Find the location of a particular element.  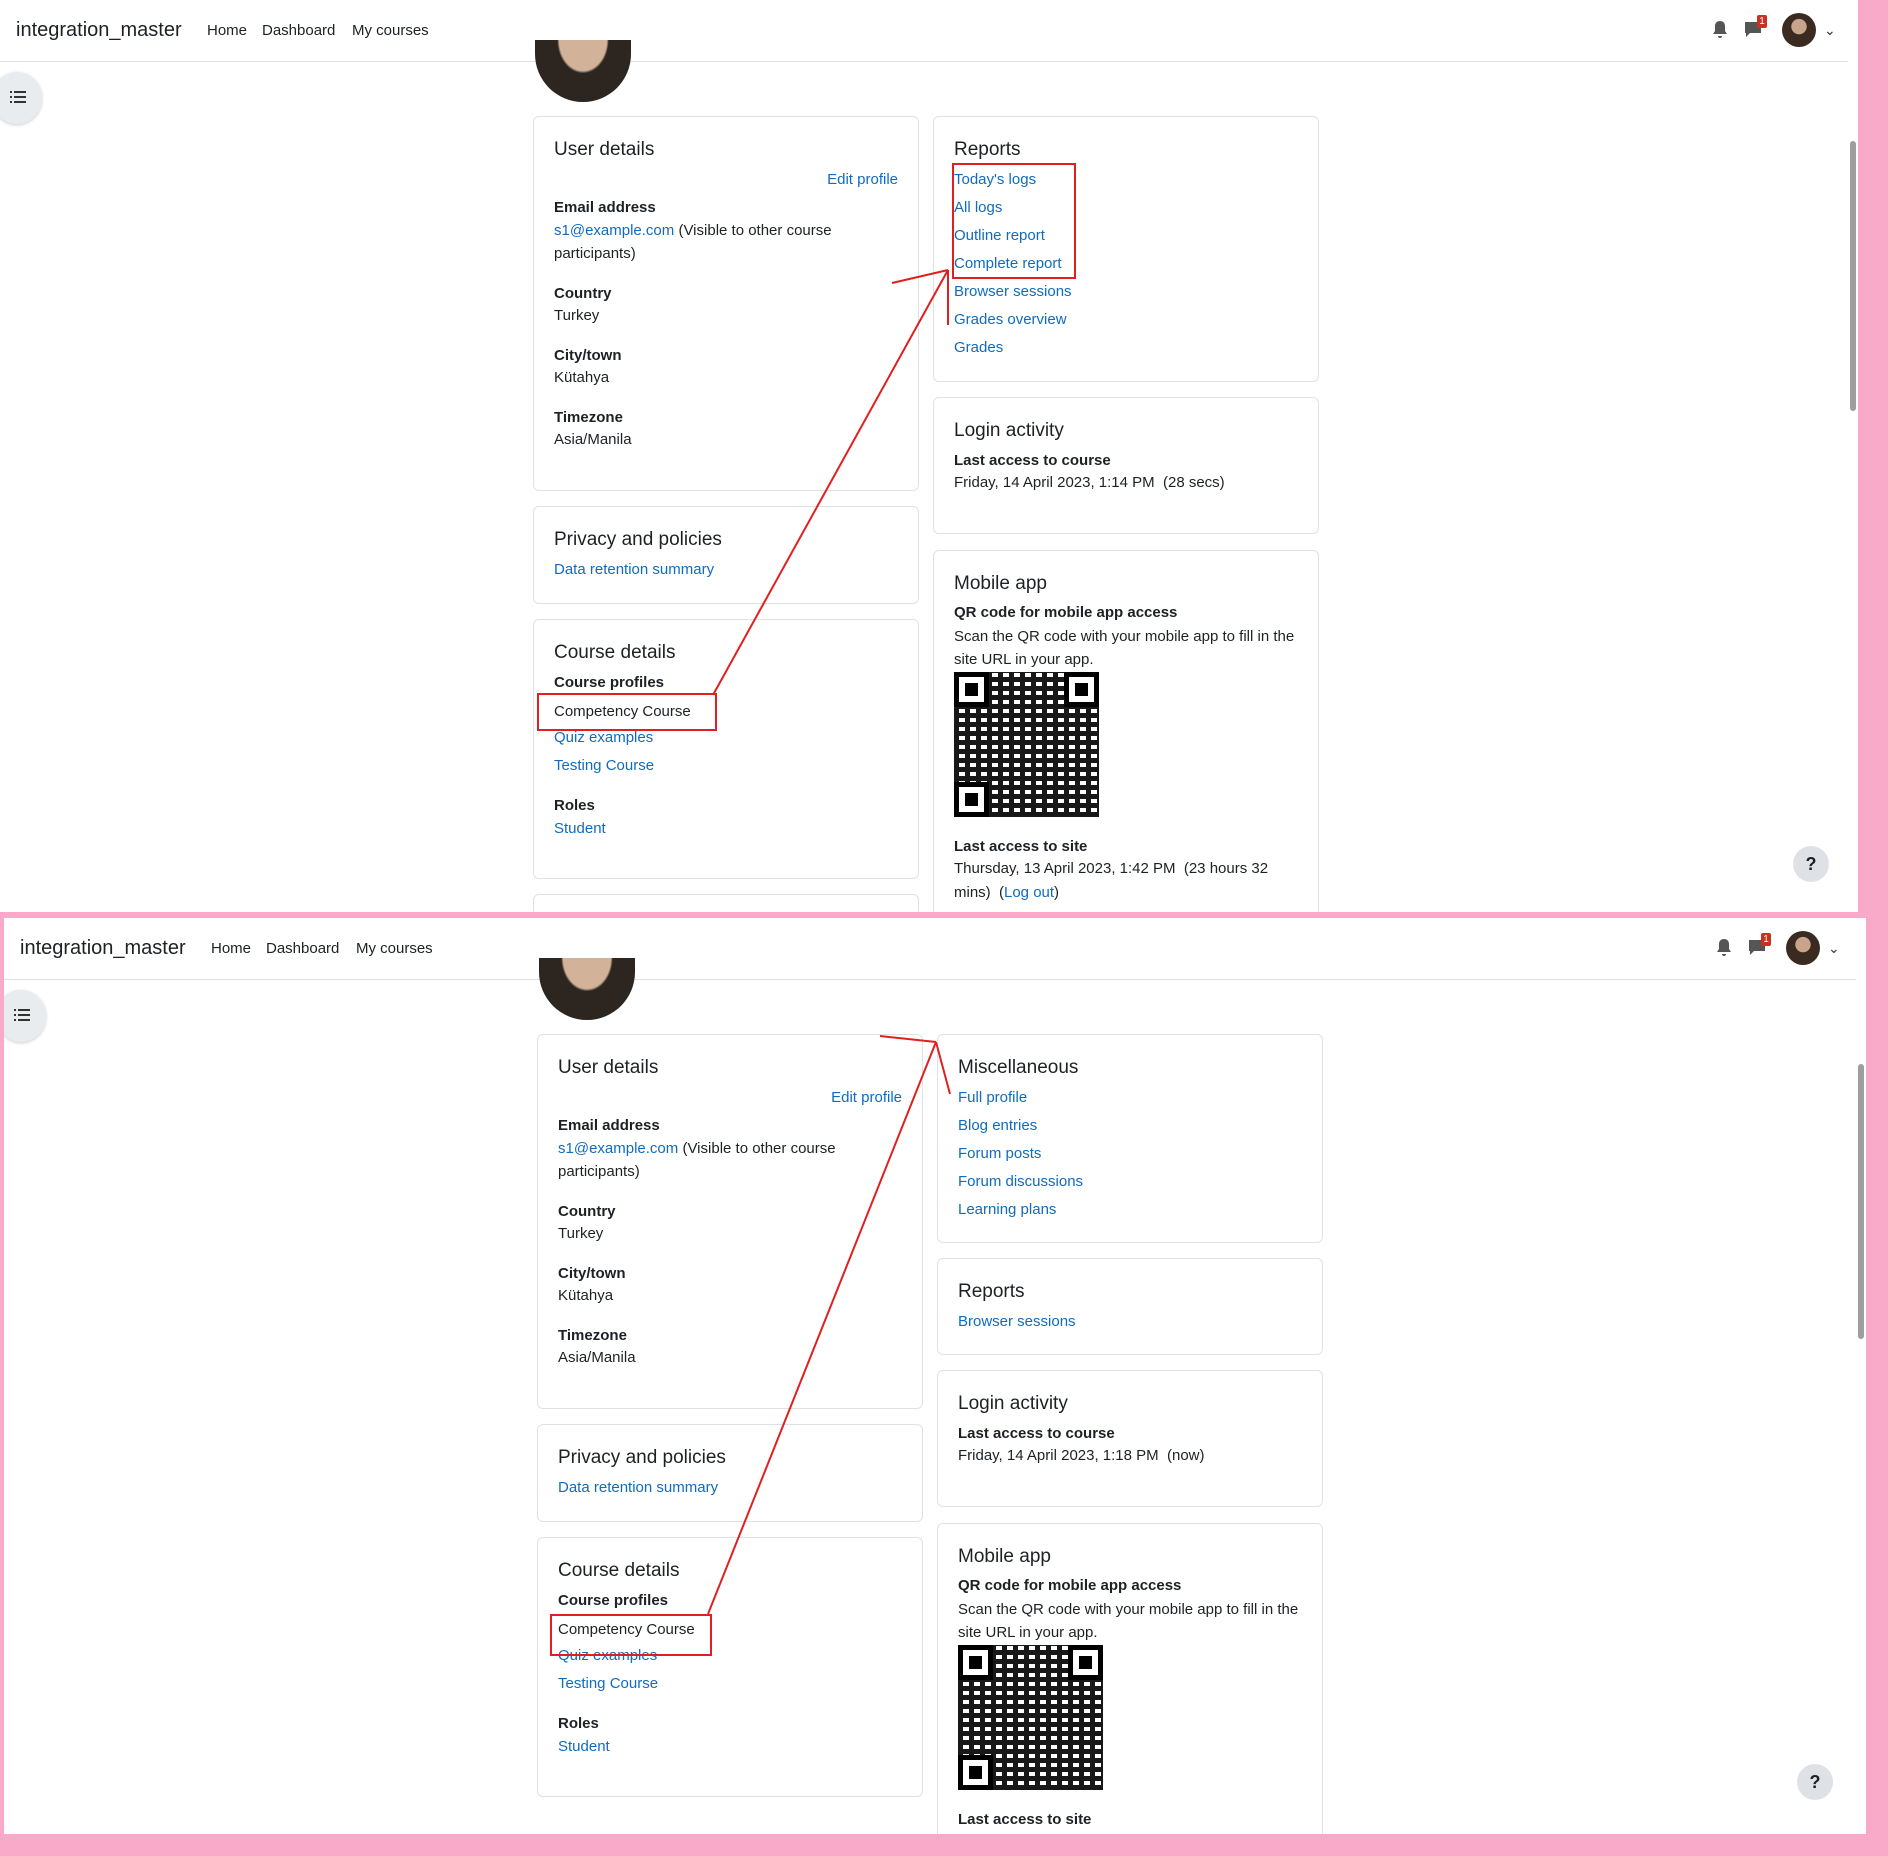

last-access-site-label: Last access to site is located at coordinates (1025, 1819).